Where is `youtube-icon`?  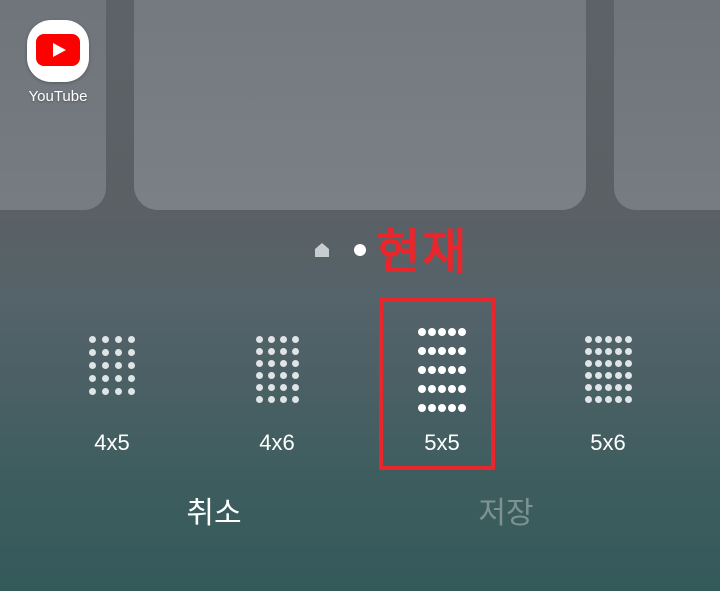 youtube-icon is located at coordinates (58, 51).